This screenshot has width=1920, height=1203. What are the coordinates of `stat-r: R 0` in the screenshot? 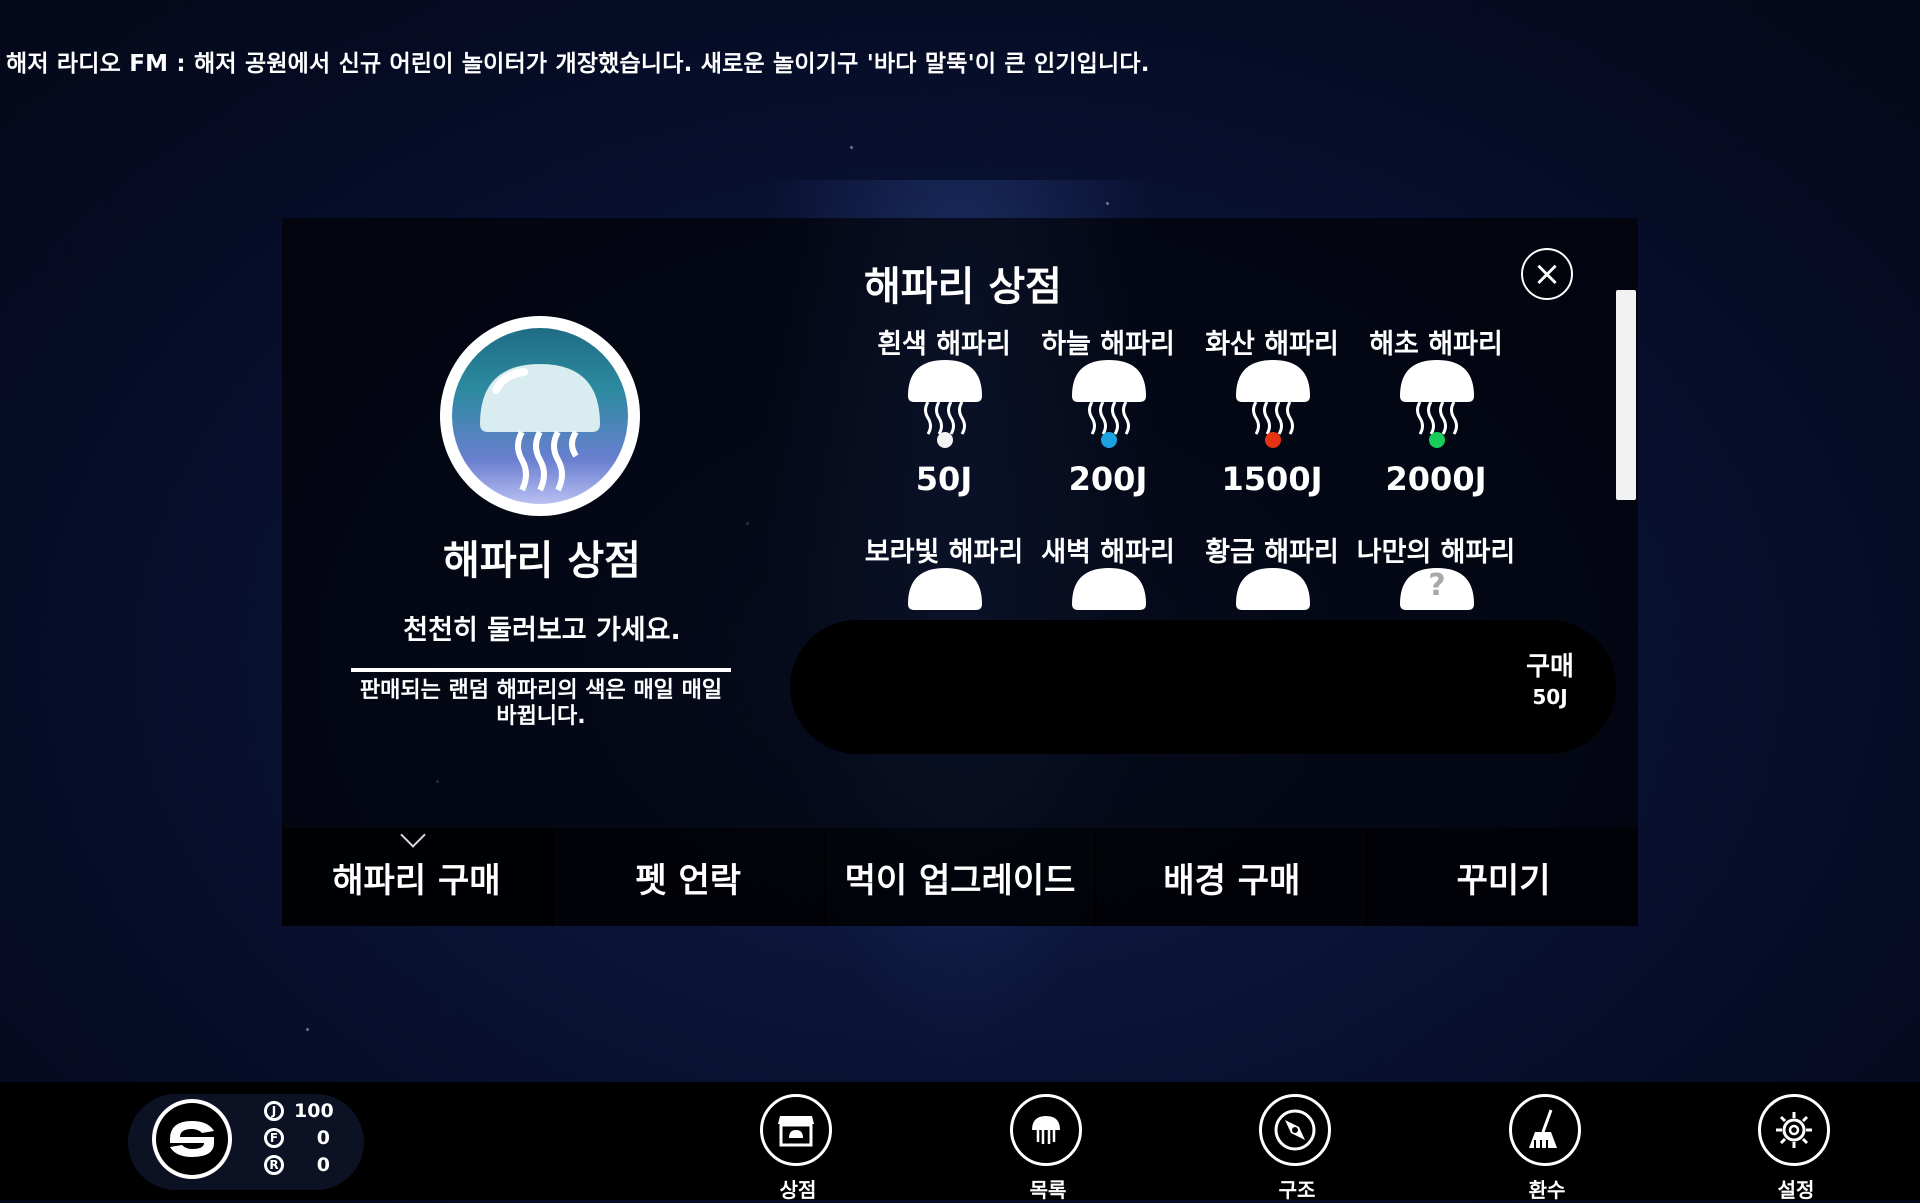 It's located at (297, 1165).